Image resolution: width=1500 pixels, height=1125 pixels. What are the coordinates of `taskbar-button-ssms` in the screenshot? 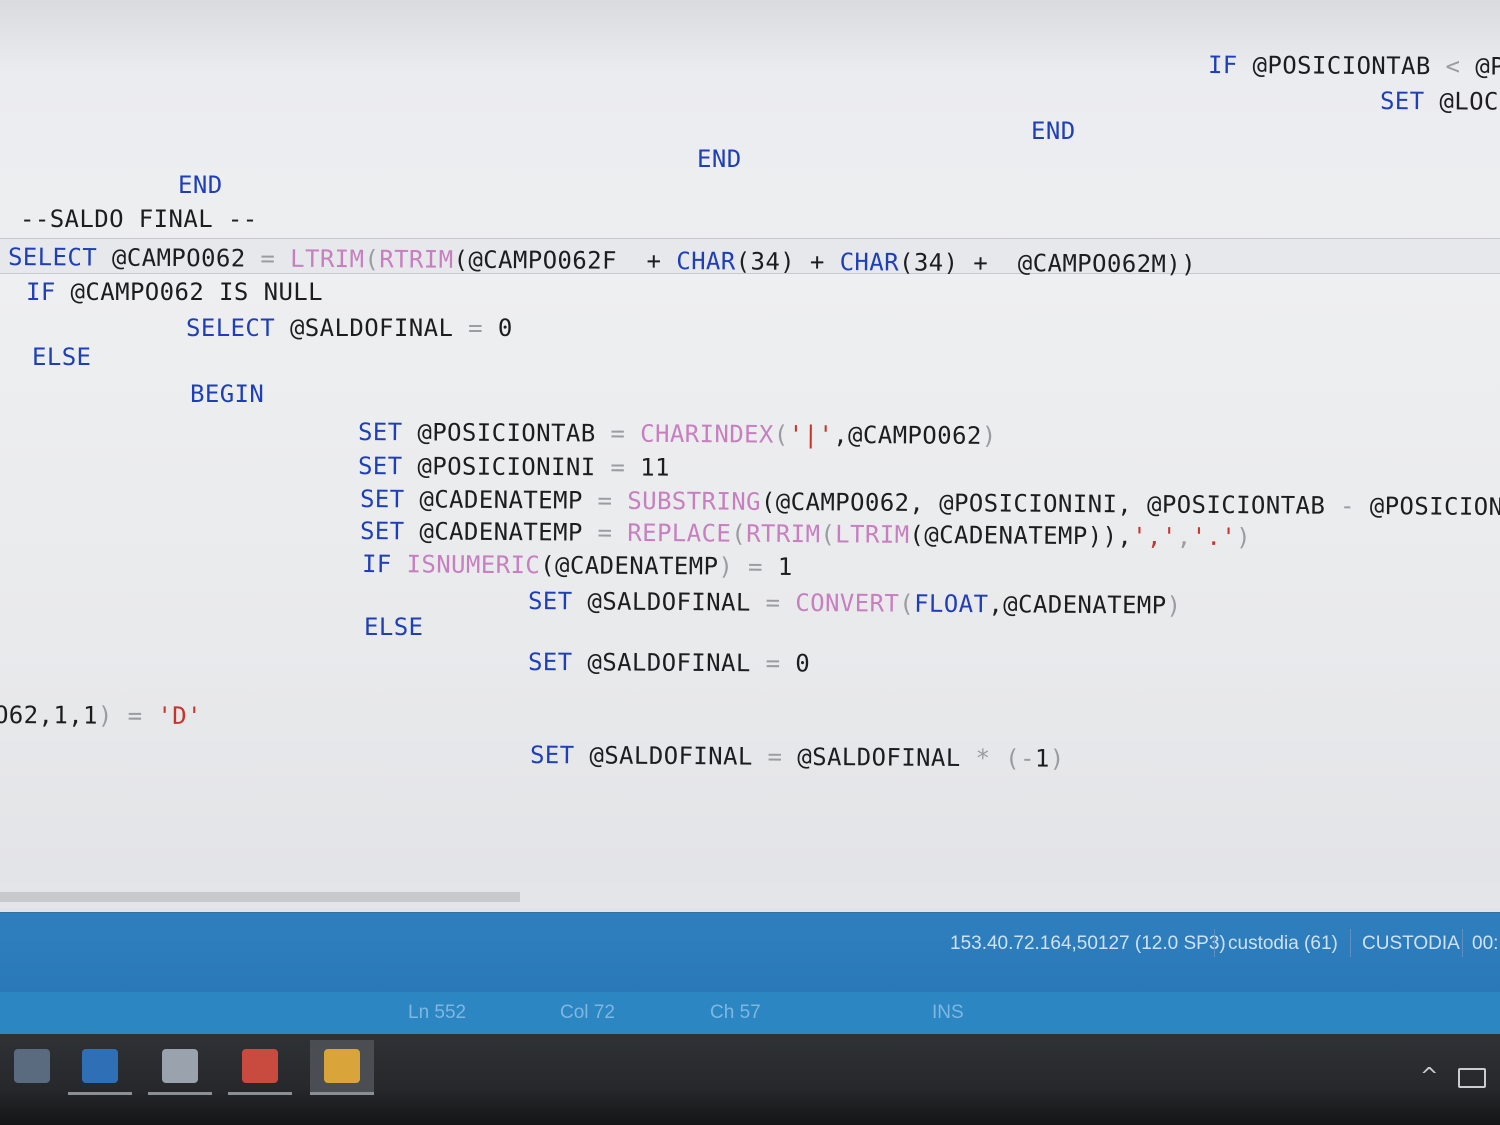 It's located at (342, 1067).